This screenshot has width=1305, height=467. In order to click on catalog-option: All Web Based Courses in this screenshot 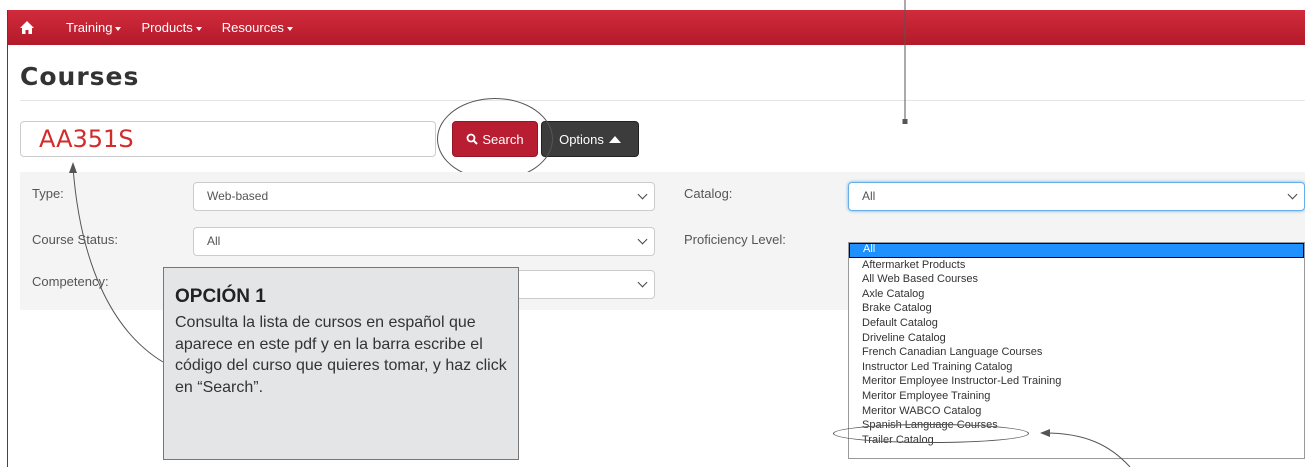, I will do `click(1076, 279)`.